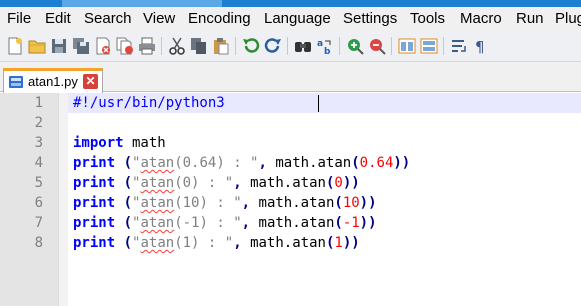  What do you see at coordinates (219, 18) in the screenshot?
I see `menu-encoding: Encoding` at bounding box center [219, 18].